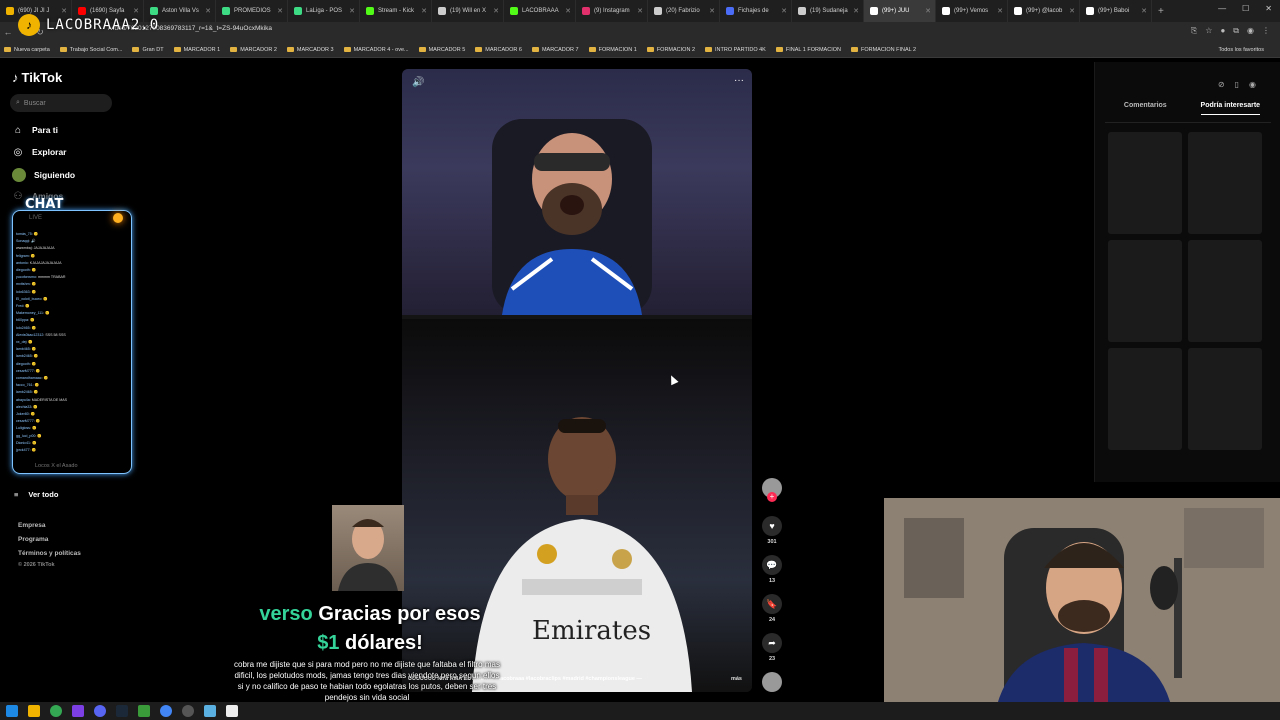  I want to click on device-icon: ▯, so click(1237, 84).